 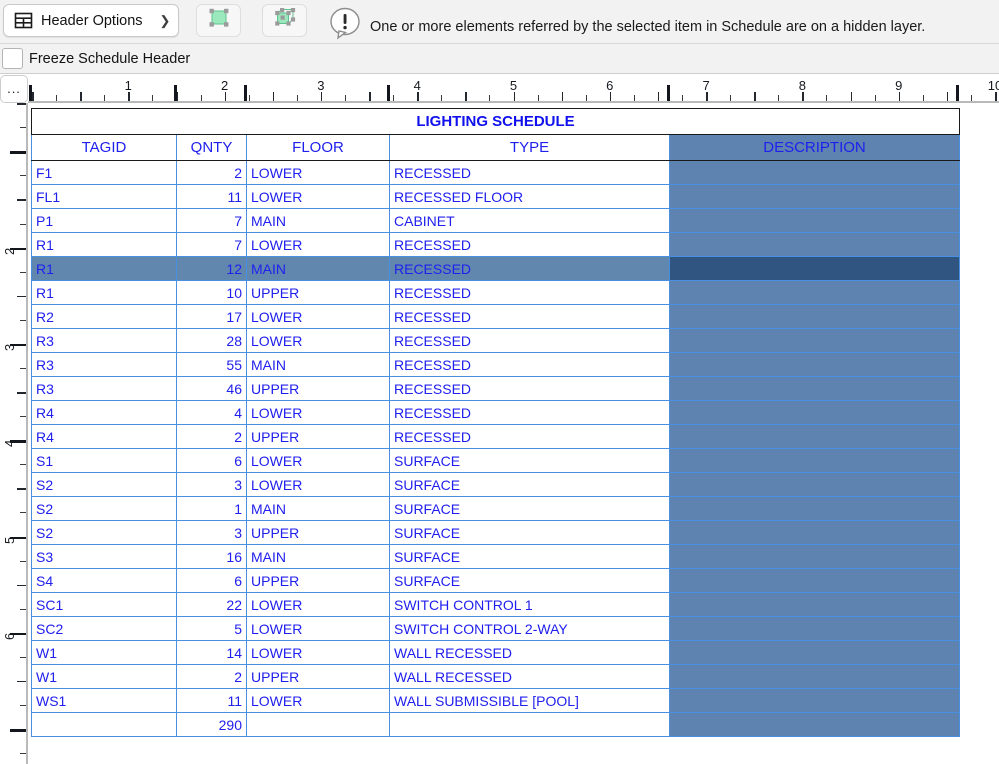 I want to click on schedule-row: SC2 5 LOWER SWITCH CONTROL 2-WAY, so click(x=495, y=628).